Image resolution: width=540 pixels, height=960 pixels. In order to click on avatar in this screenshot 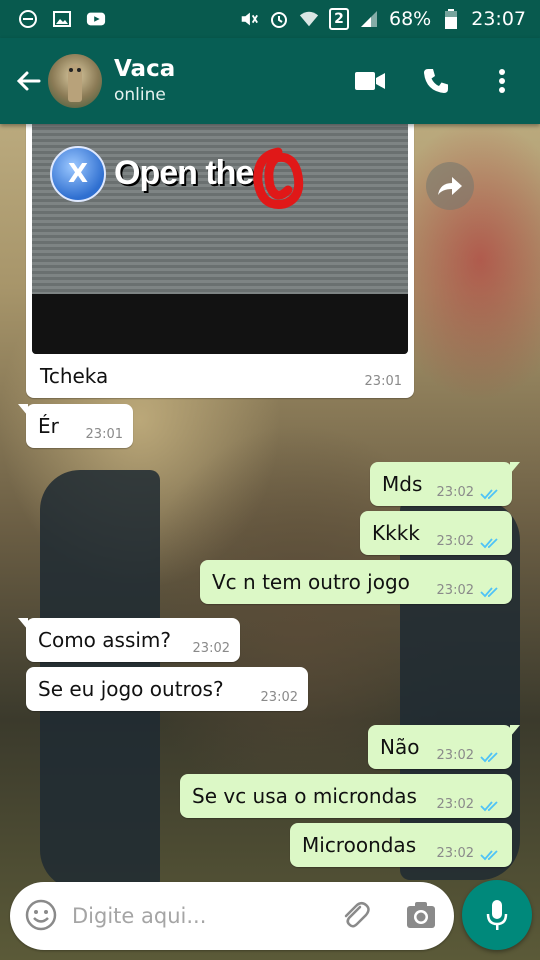, I will do `click(75, 81)`.